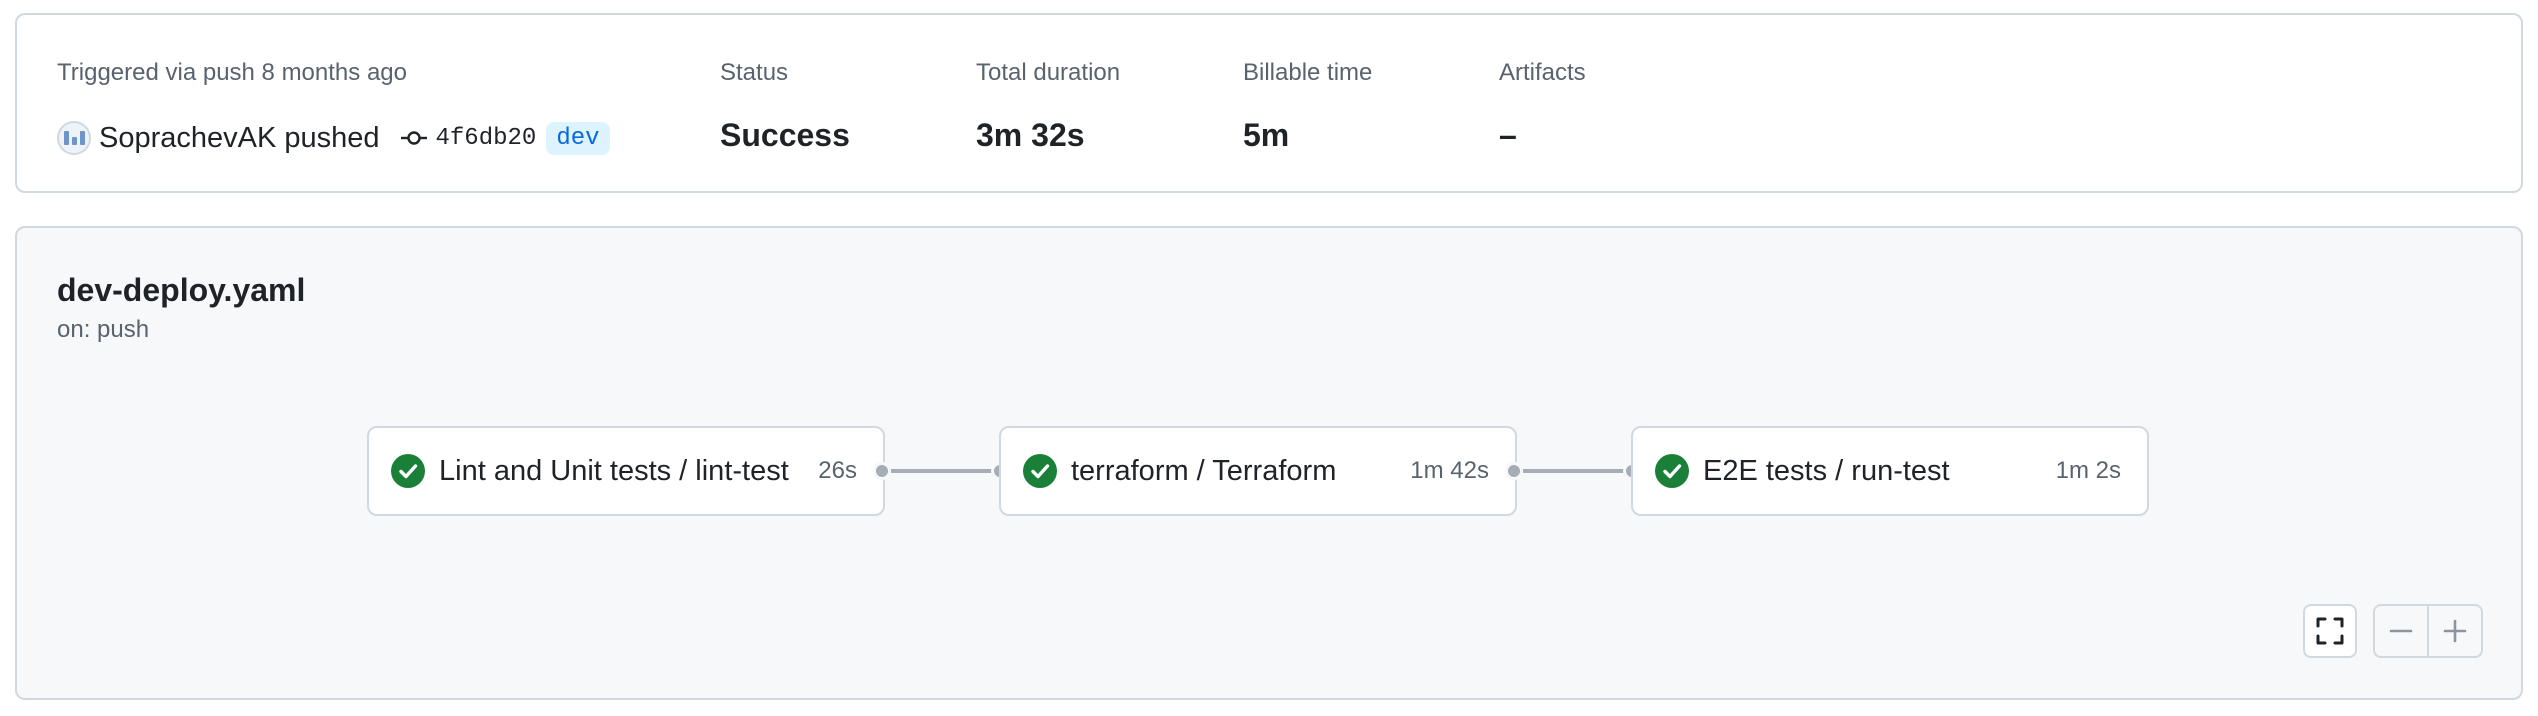 The image size is (2538, 716). Describe the element at coordinates (2088, 470) in the screenshot. I see `job-duration: 1m 2s` at that location.